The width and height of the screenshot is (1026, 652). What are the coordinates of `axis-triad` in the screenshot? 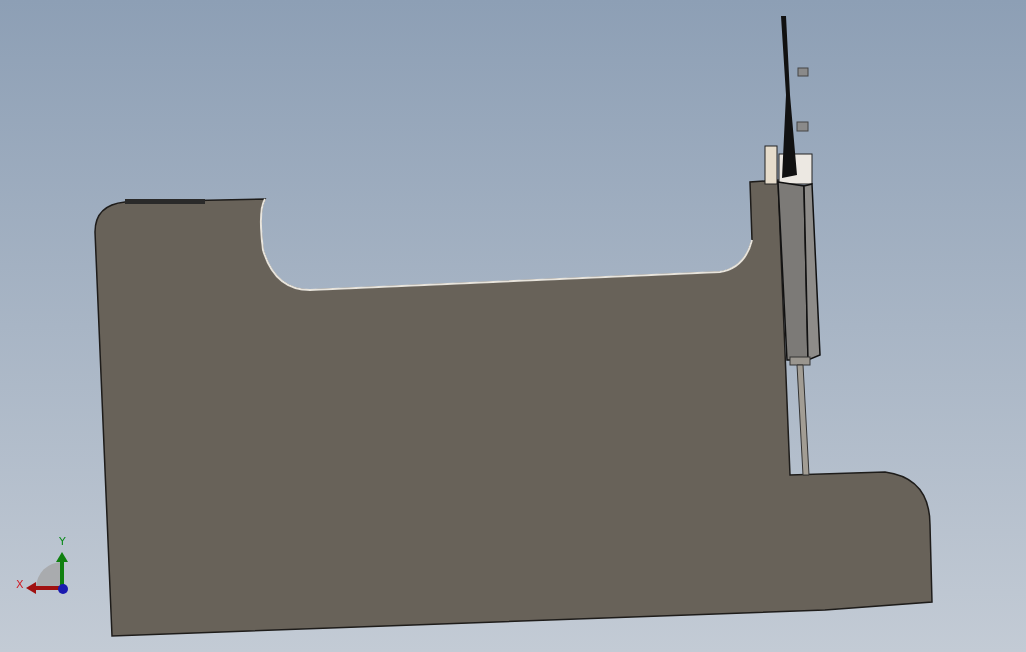 It's located at (47, 573).